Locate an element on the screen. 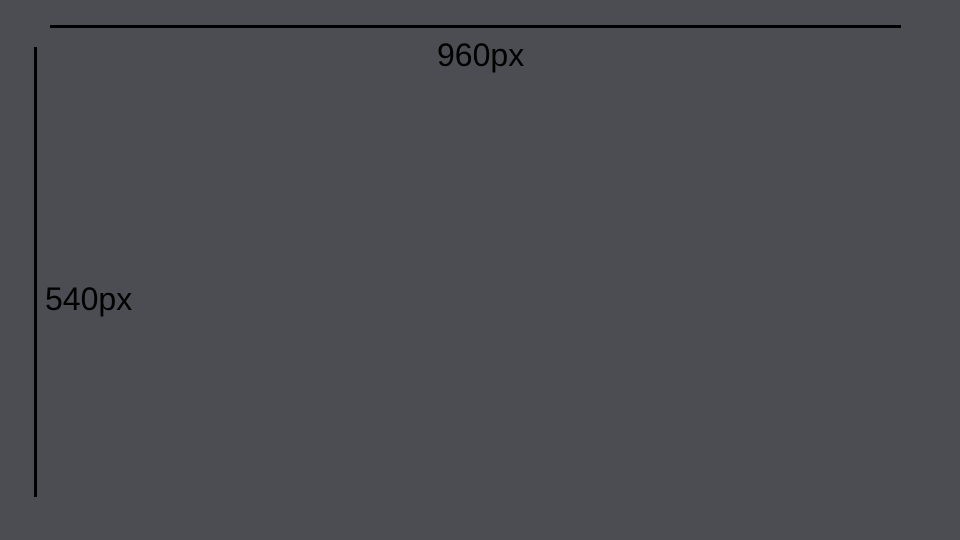  height-dimension-line is located at coordinates (35, 272).